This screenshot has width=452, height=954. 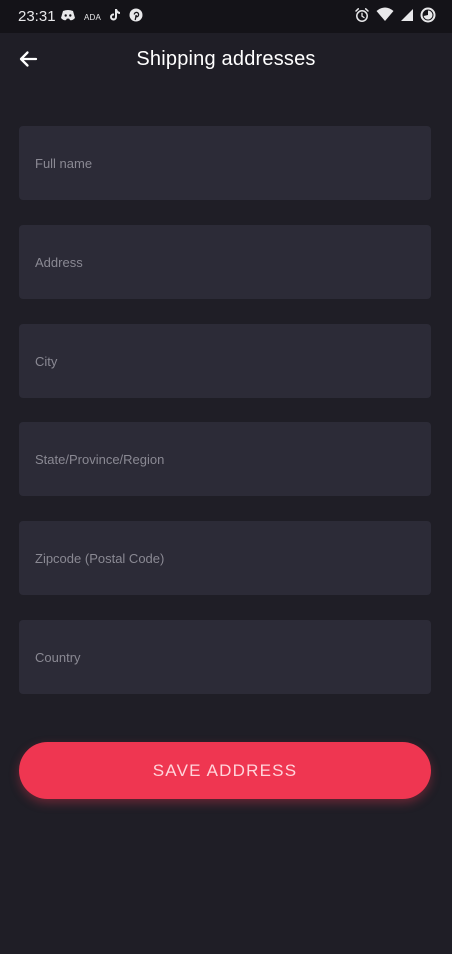 I want to click on country-field, so click(x=225, y=657).